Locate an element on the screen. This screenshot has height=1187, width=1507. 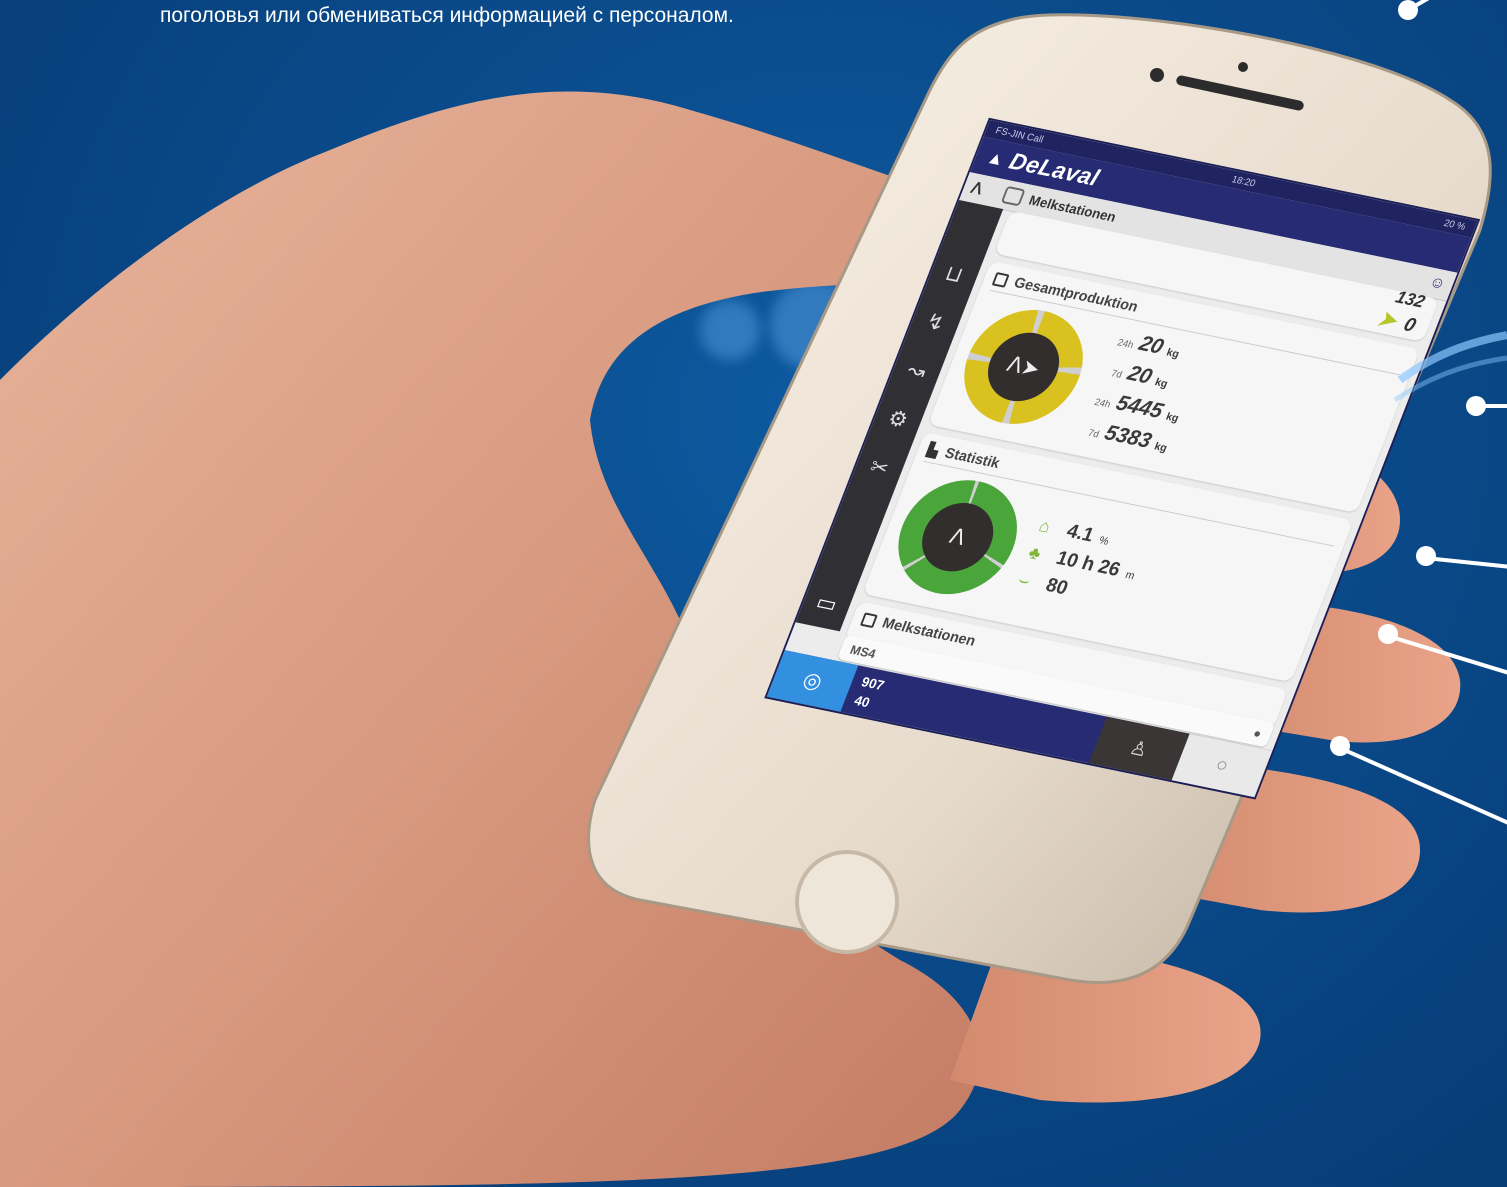
row-value: 5445 is located at coordinates (1139, 406).